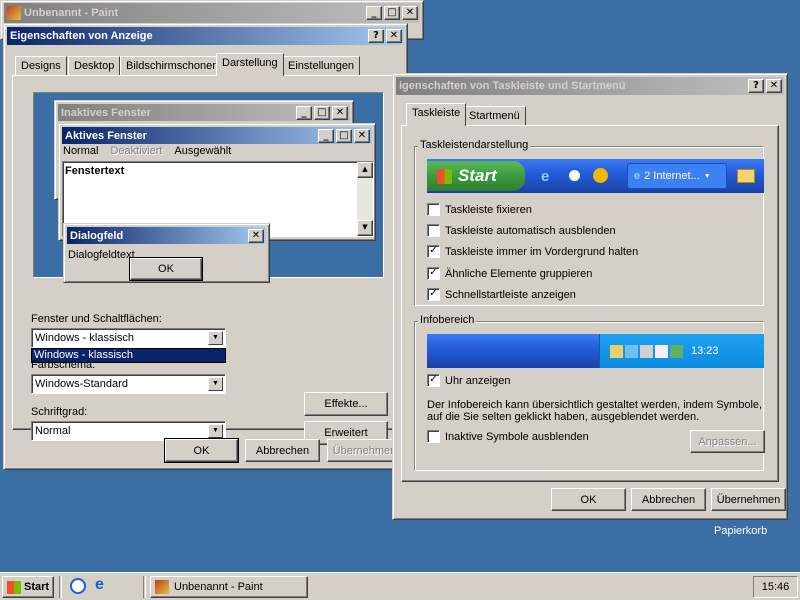 Image resolution: width=800 pixels, height=600 pixels. I want to click on taskbar-clock: 15:46, so click(776, 587).